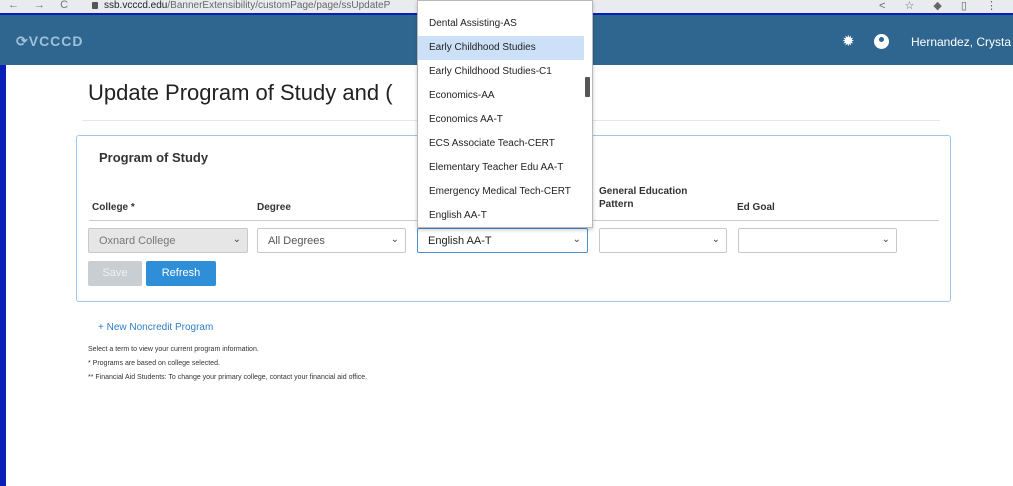 This screenshot has height=486, width=1013. I want to click on ed-goal-select: ⌄, so click(817, 240).